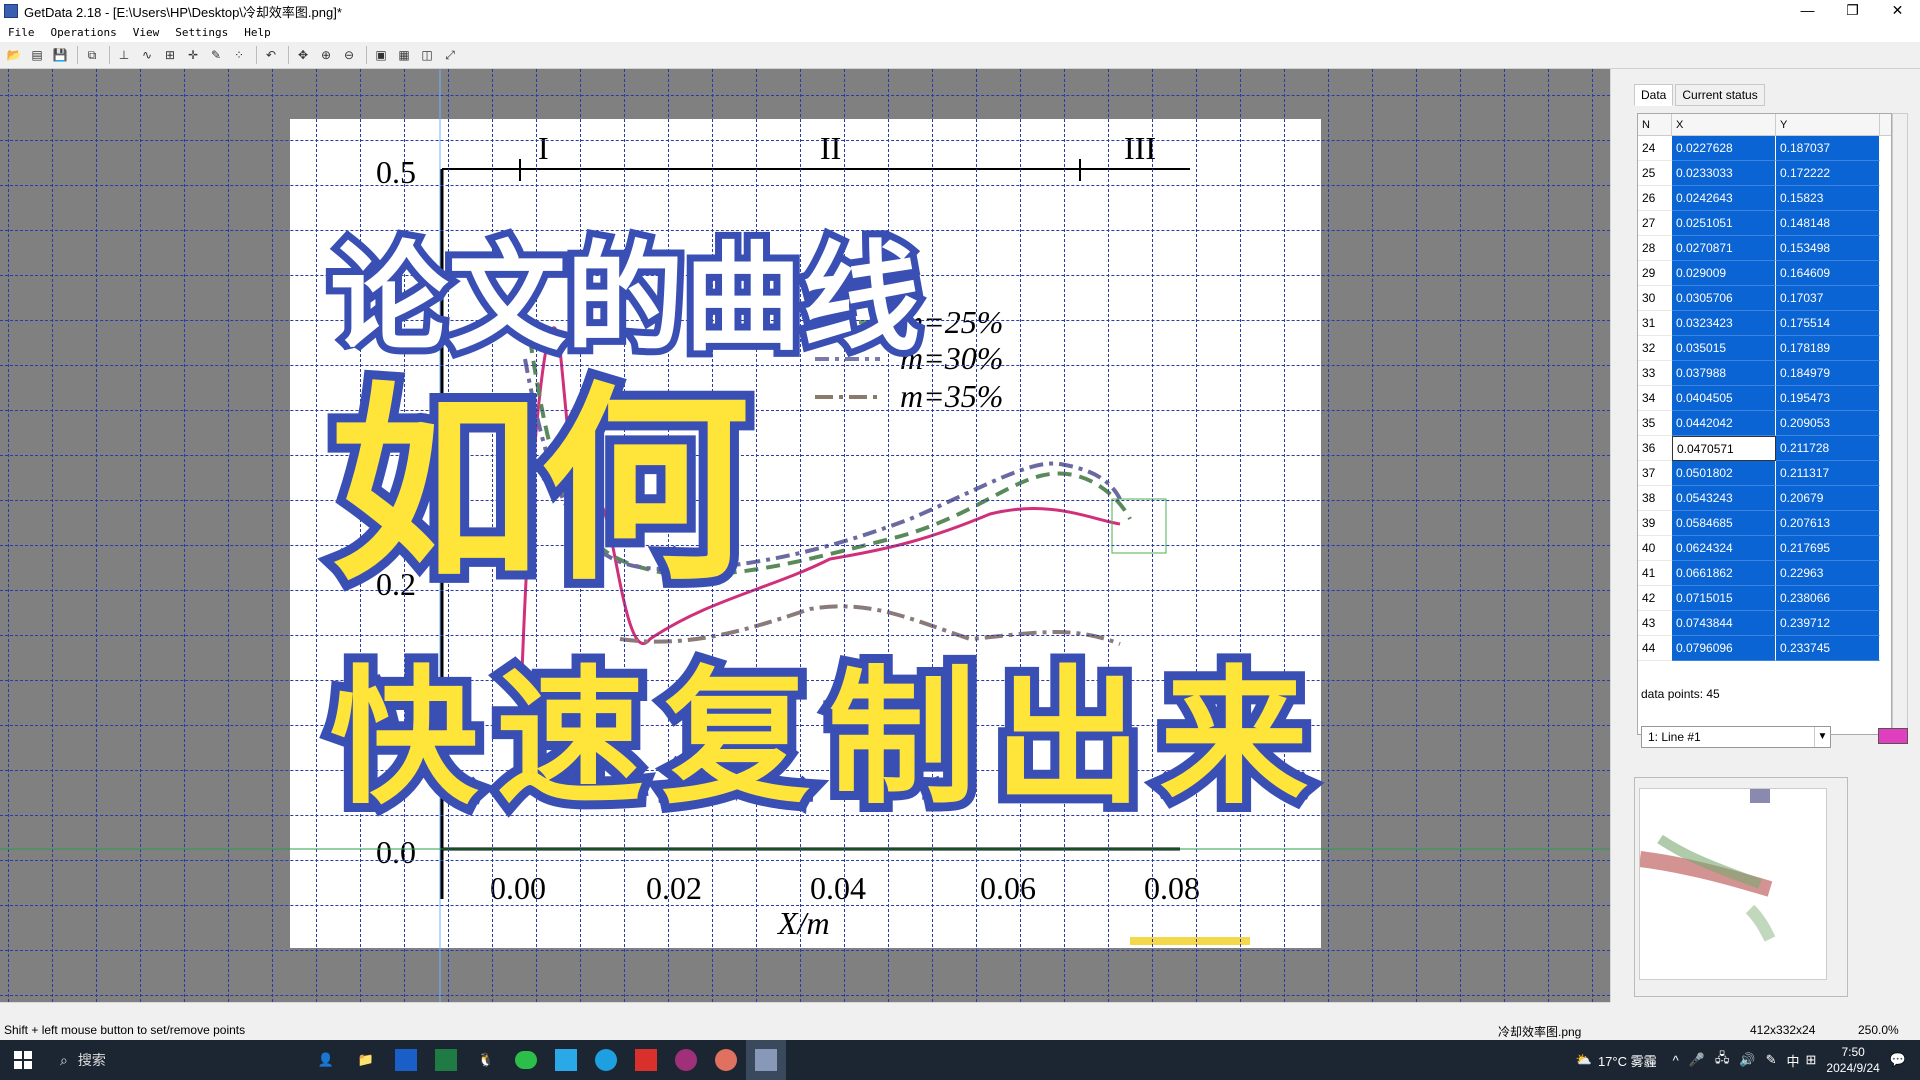  Describe the element at coordinates (84, 32) in the screenshot. I see `menu-operations: Operations` at that location.